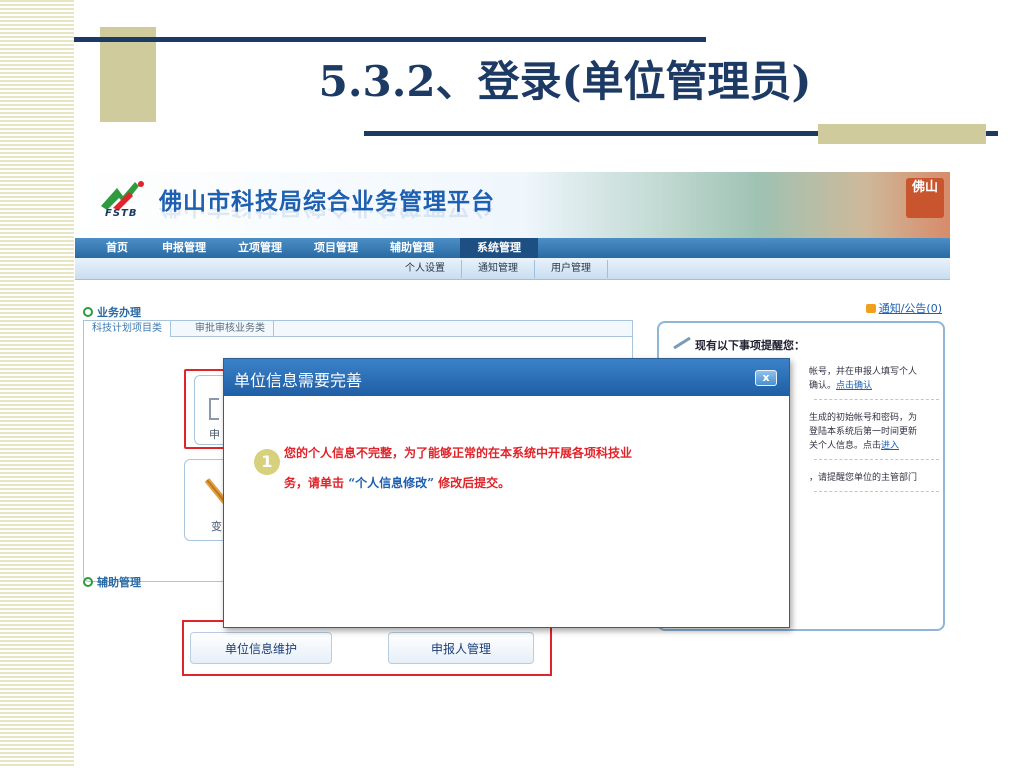  Describe the element at coordinates (512, 205) in the screenshot. I see `app-header: 佛山 FSTB 佛山市科技局综合业务管理平台 佛山市科技局综合业务管理平台` at that location.